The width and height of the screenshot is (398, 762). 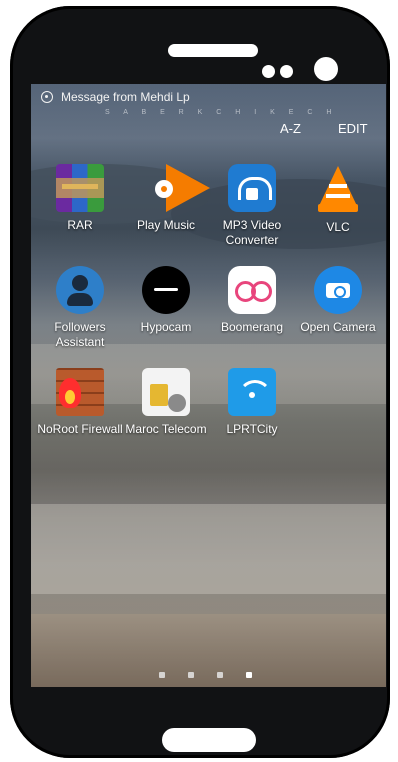 What do you see at coordinates (290, 128) in the screenshot?
I see `sort-az-button: A-Z` at bounding box center [290, 128].